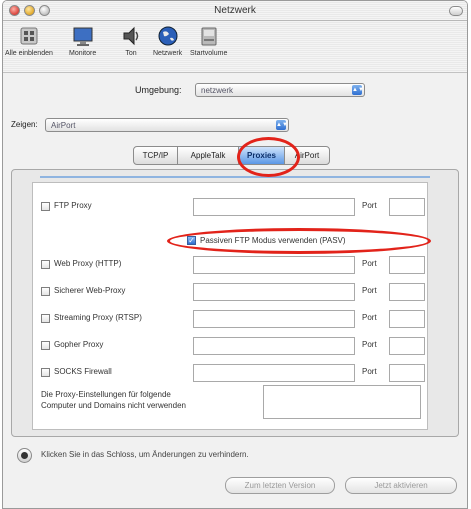 Image resolution: width=471 pixels, height=509 pixels. Describe the element at coordinates (24, 124) in the screenshot. I see `show-label: Zeigen:` at that location.